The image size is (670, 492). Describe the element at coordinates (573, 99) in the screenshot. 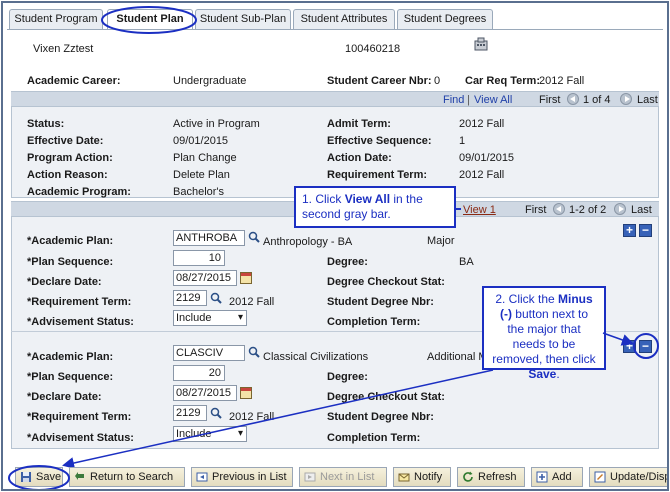

I see `prev-arrow-icon` at that location.